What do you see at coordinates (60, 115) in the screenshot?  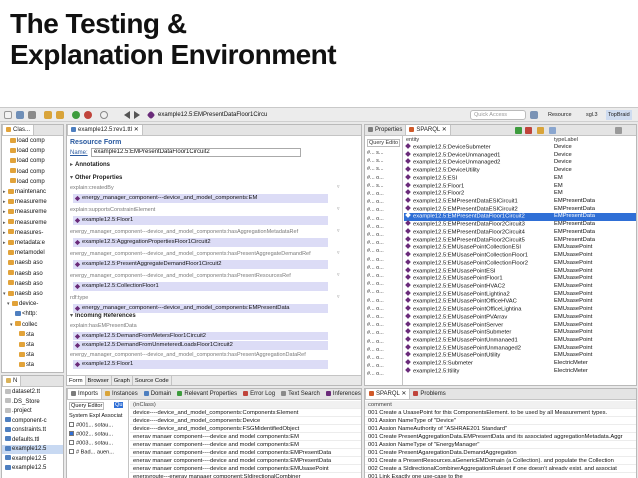 I see `redo-icon` at bounding box center [60, 115].